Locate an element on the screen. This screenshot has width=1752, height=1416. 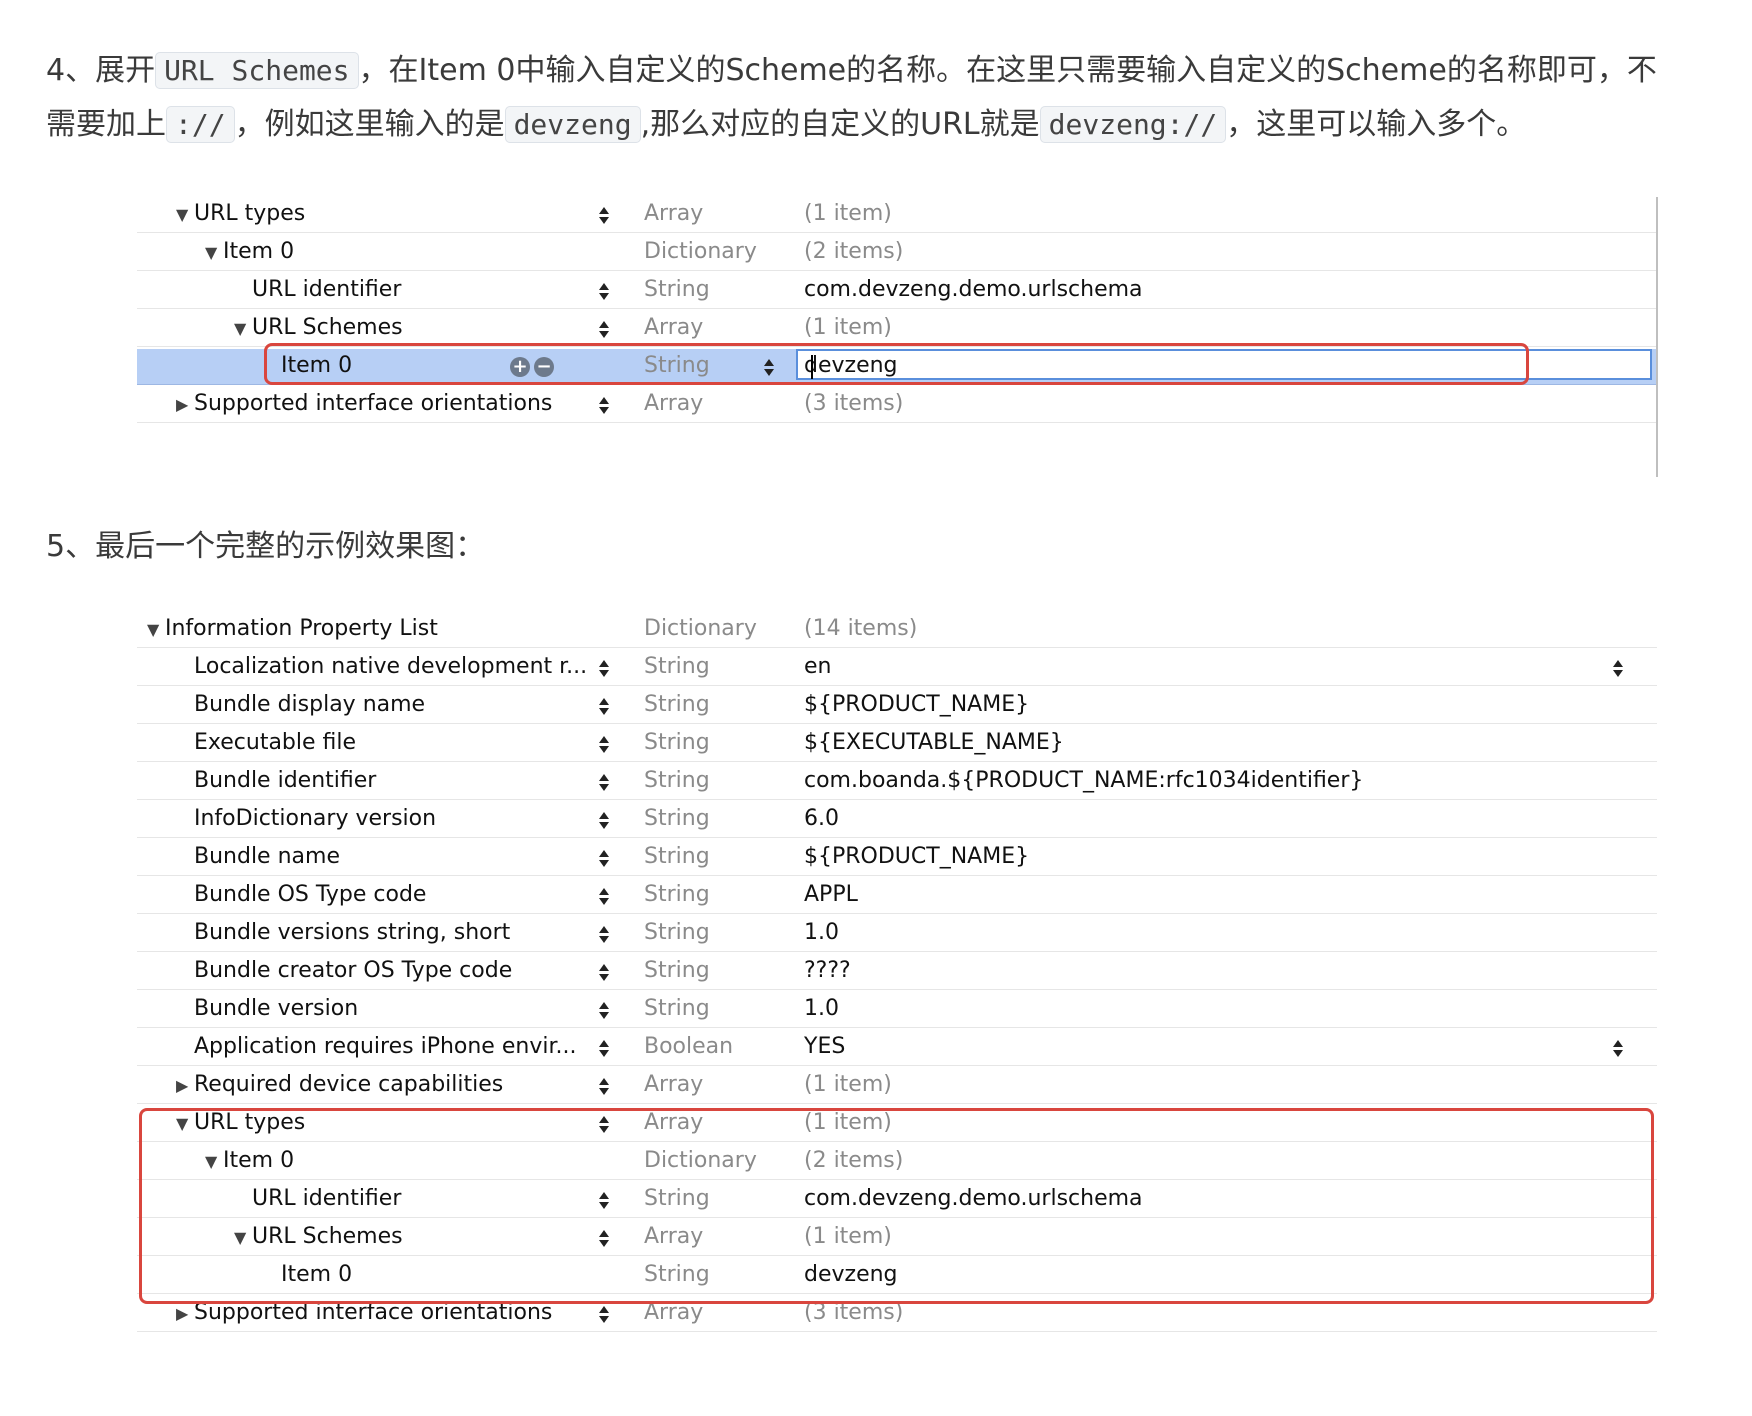
plist-key-label: InfoDictionary version is located at coordinates (315, 818).